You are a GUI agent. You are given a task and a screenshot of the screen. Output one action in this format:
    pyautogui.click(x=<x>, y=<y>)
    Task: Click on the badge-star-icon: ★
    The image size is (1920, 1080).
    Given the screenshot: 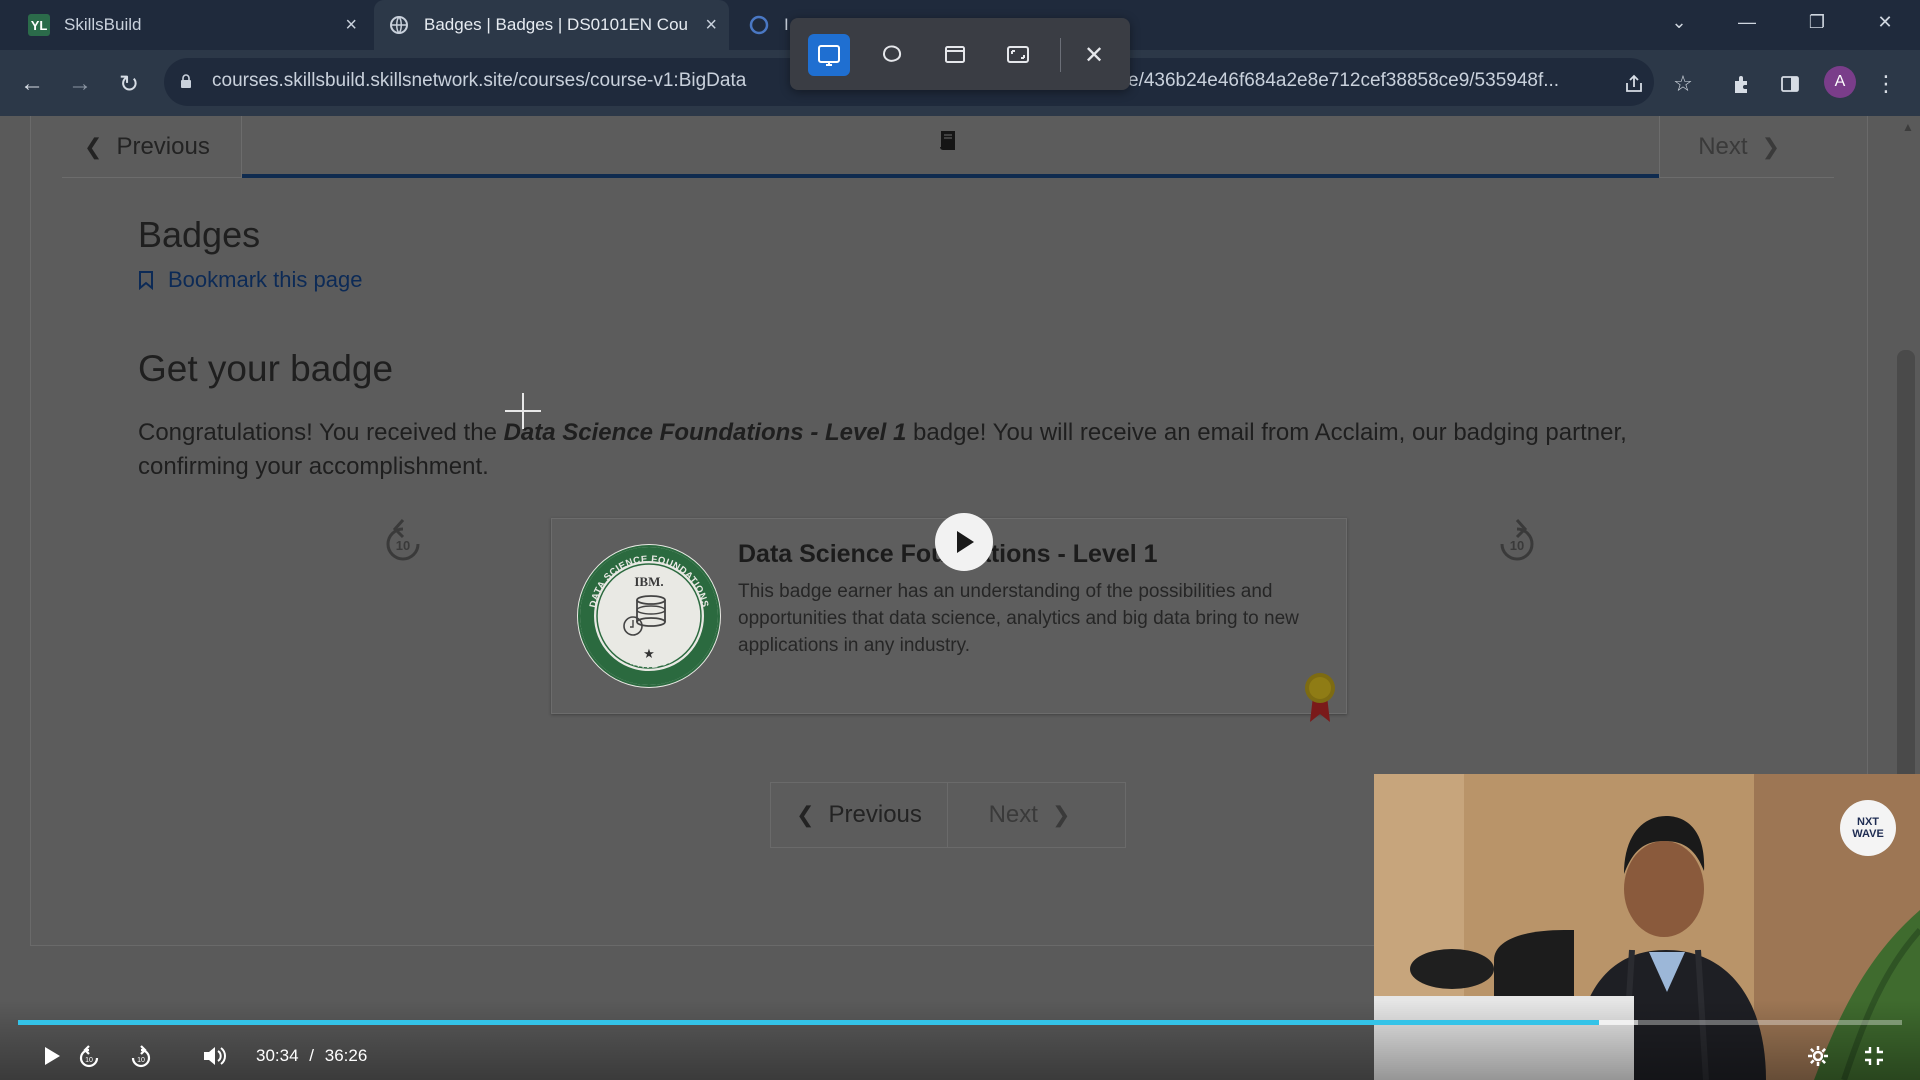 What is the action you would take?
    pyautogui.click(x=649, y=653)
    